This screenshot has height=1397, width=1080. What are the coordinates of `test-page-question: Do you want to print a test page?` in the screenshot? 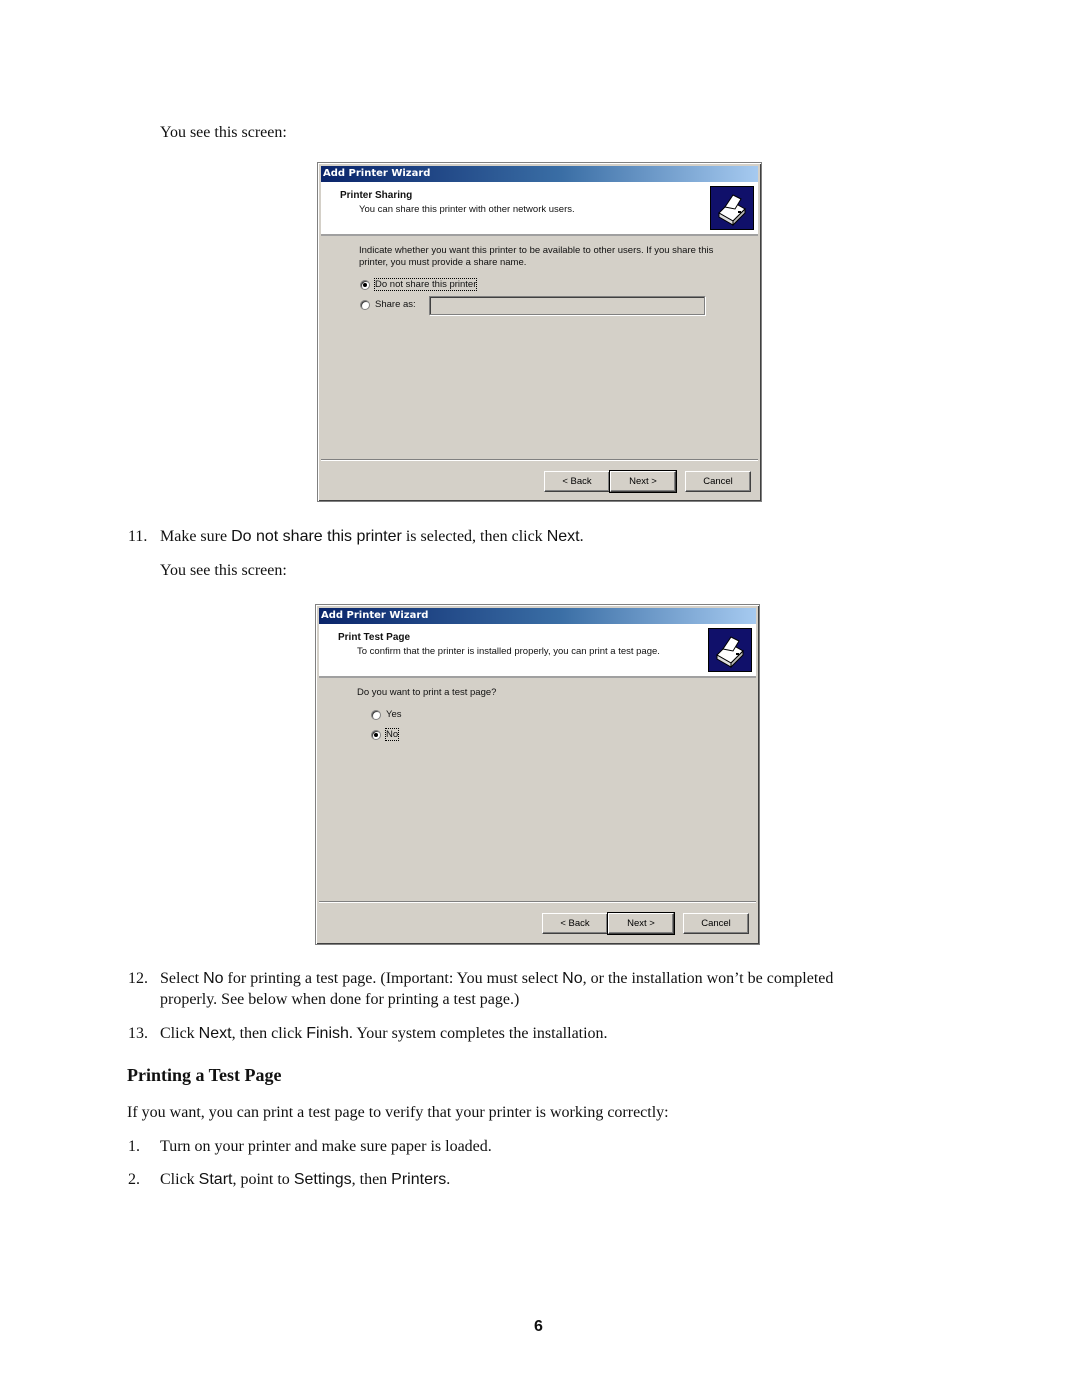 It's located at (427, 692).